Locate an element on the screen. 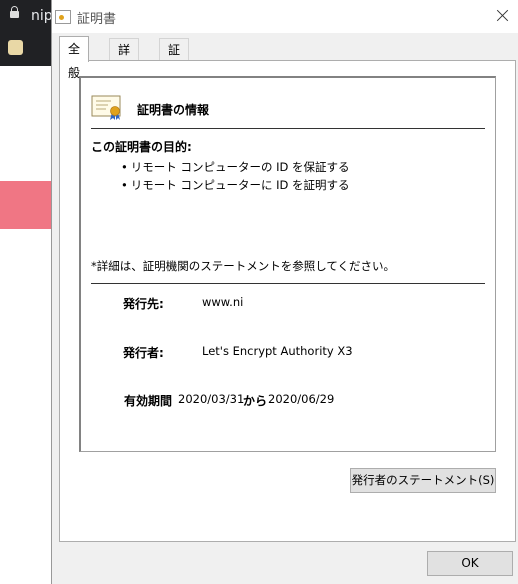 The width and height of the screenshot is (518, 584). tab-general: 全般 is located at coordinates (74, 58).